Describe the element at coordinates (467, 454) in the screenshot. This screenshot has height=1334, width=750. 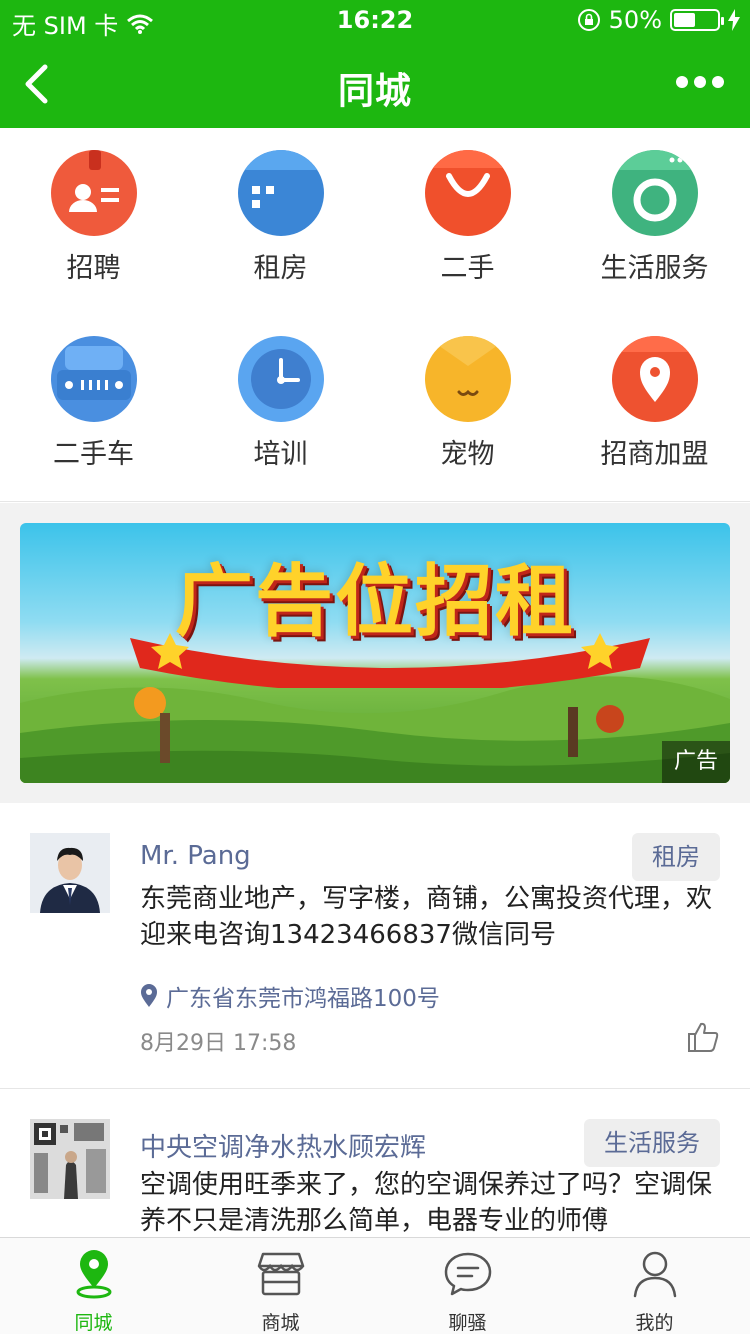
I see `category-label: 宠物` at that location.